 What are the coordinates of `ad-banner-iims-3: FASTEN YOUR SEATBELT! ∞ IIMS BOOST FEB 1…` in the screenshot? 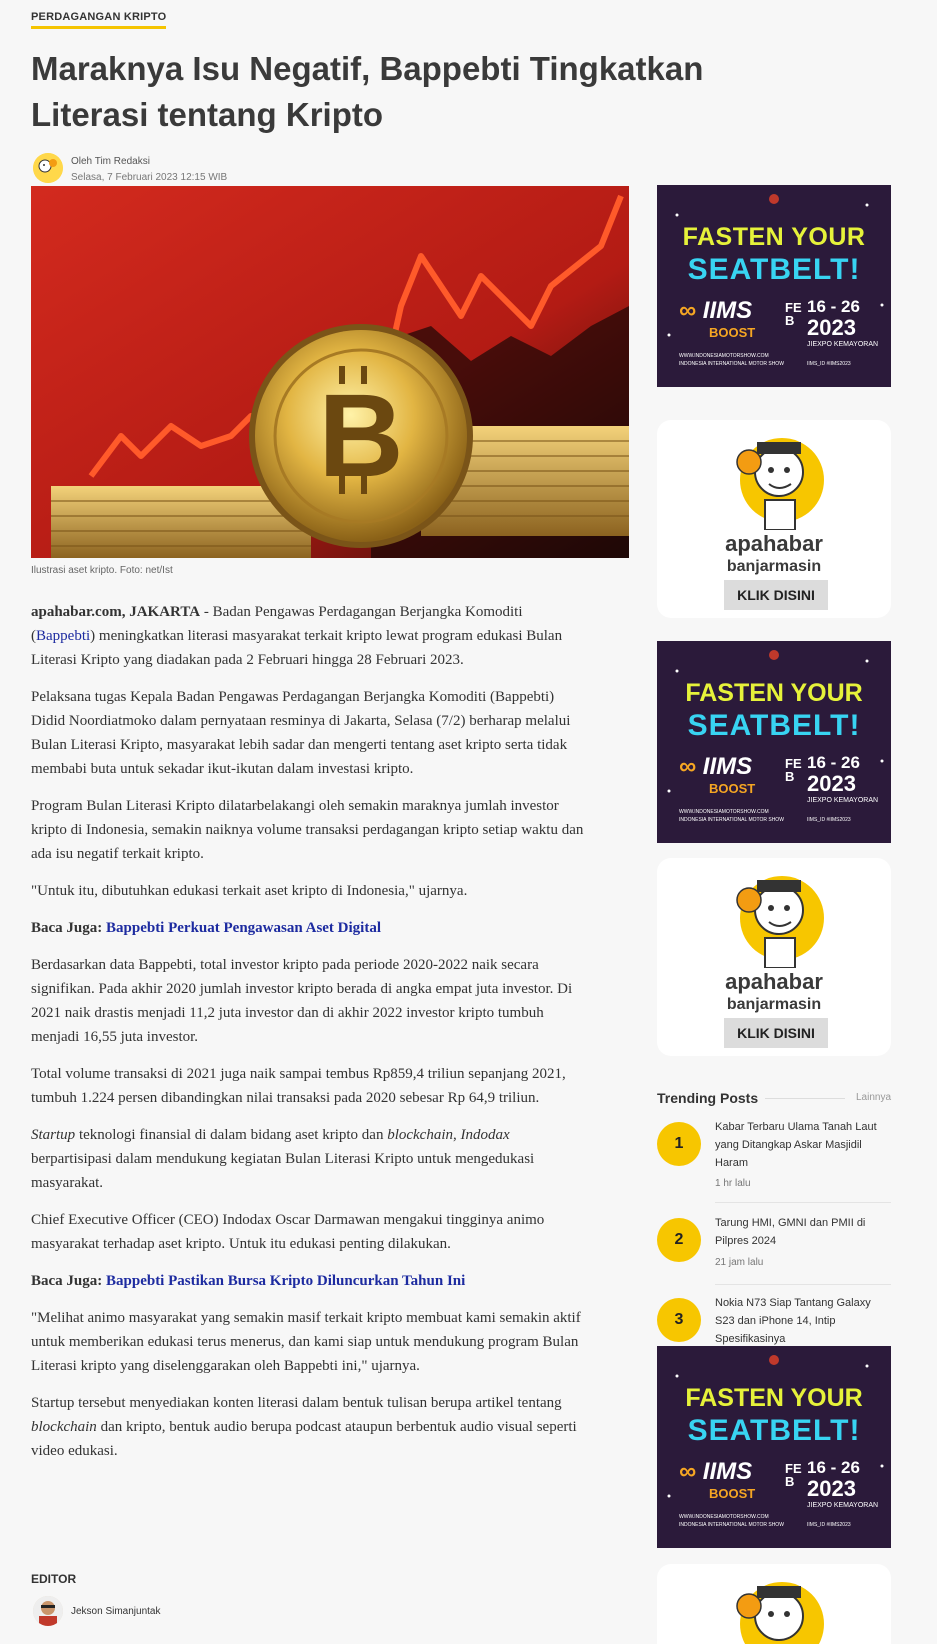 It's located at (774, 1447).